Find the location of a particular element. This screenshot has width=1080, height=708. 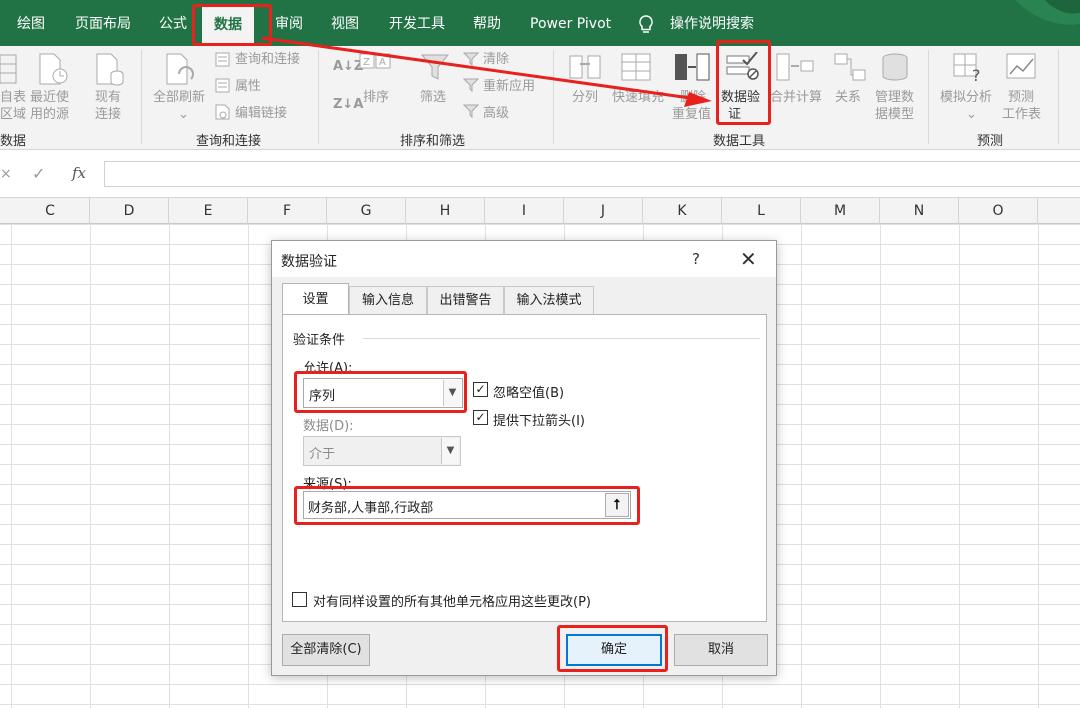

tab-developer: 开发工具 is located at coordinates (417, 24).